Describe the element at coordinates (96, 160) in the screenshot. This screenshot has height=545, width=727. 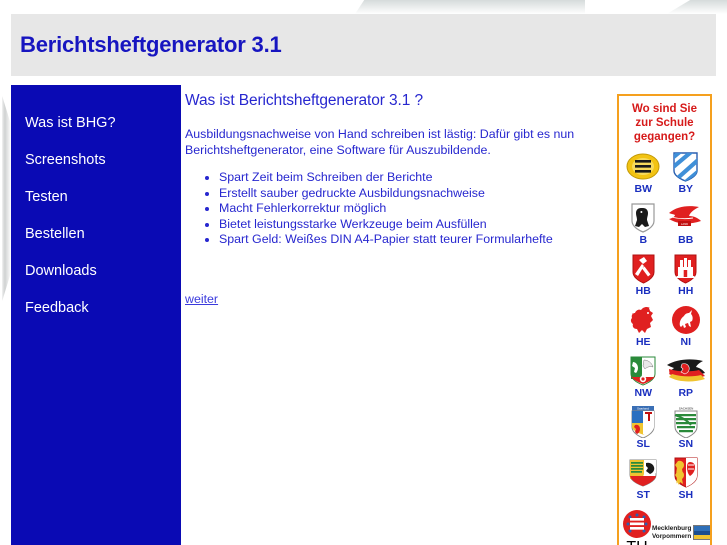
I see `sidebar-item-screenshots: Screenshots` at that location.